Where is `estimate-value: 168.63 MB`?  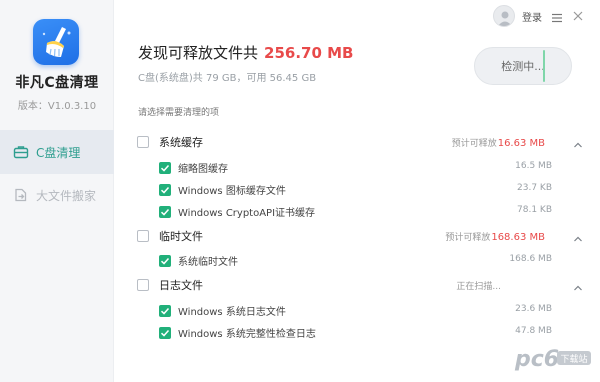
estimate-value: 168.63 MB is located at coordinates (518, 237).